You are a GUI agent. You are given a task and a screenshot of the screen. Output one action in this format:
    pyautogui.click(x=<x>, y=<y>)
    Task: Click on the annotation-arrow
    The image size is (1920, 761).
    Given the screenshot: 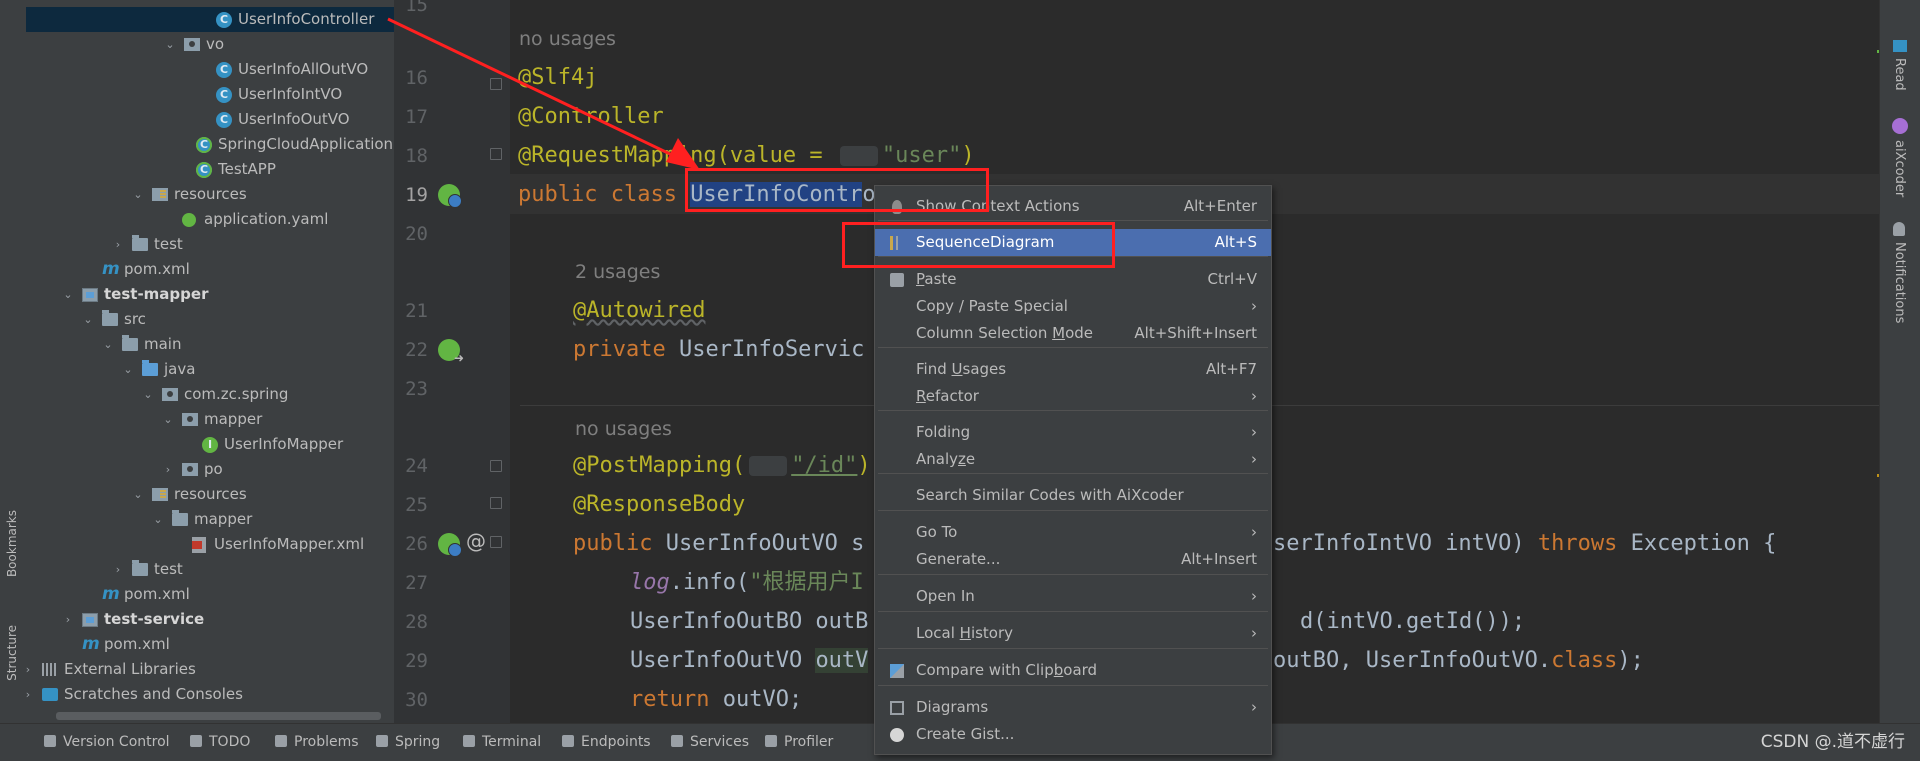 What is the action you would take?
    pyautogui.click(x=543, y=93)
    